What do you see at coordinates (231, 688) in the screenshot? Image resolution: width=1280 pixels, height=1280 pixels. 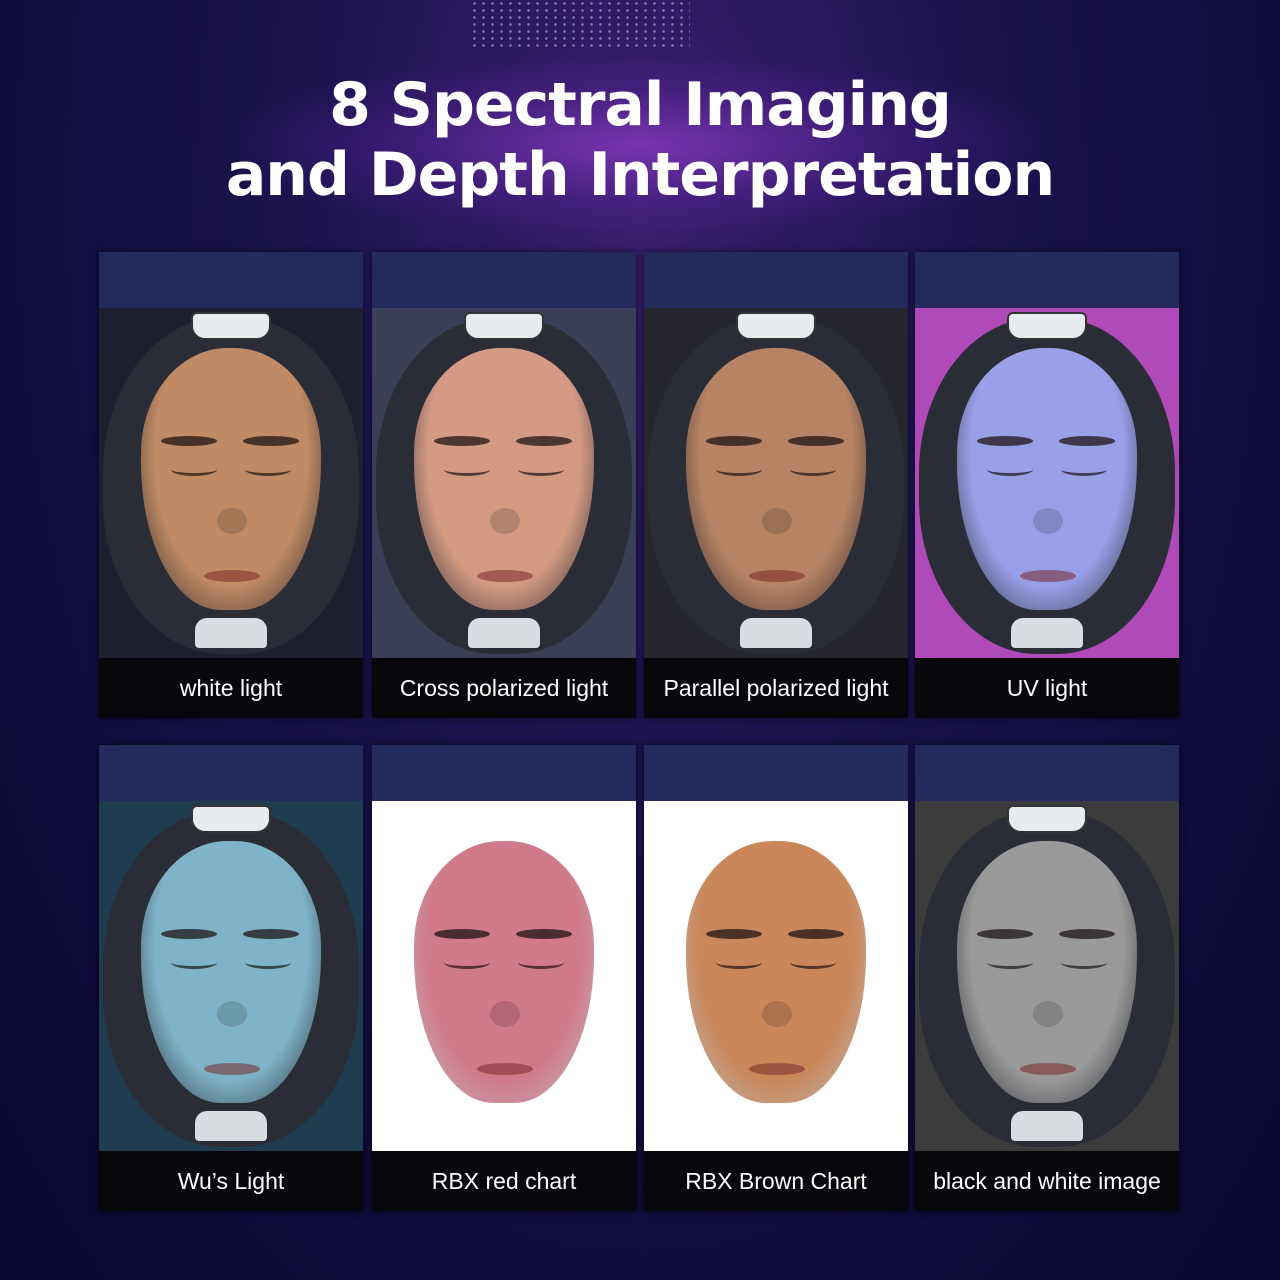 I see `panel-caption: white light` at bounding box center [231, 688].